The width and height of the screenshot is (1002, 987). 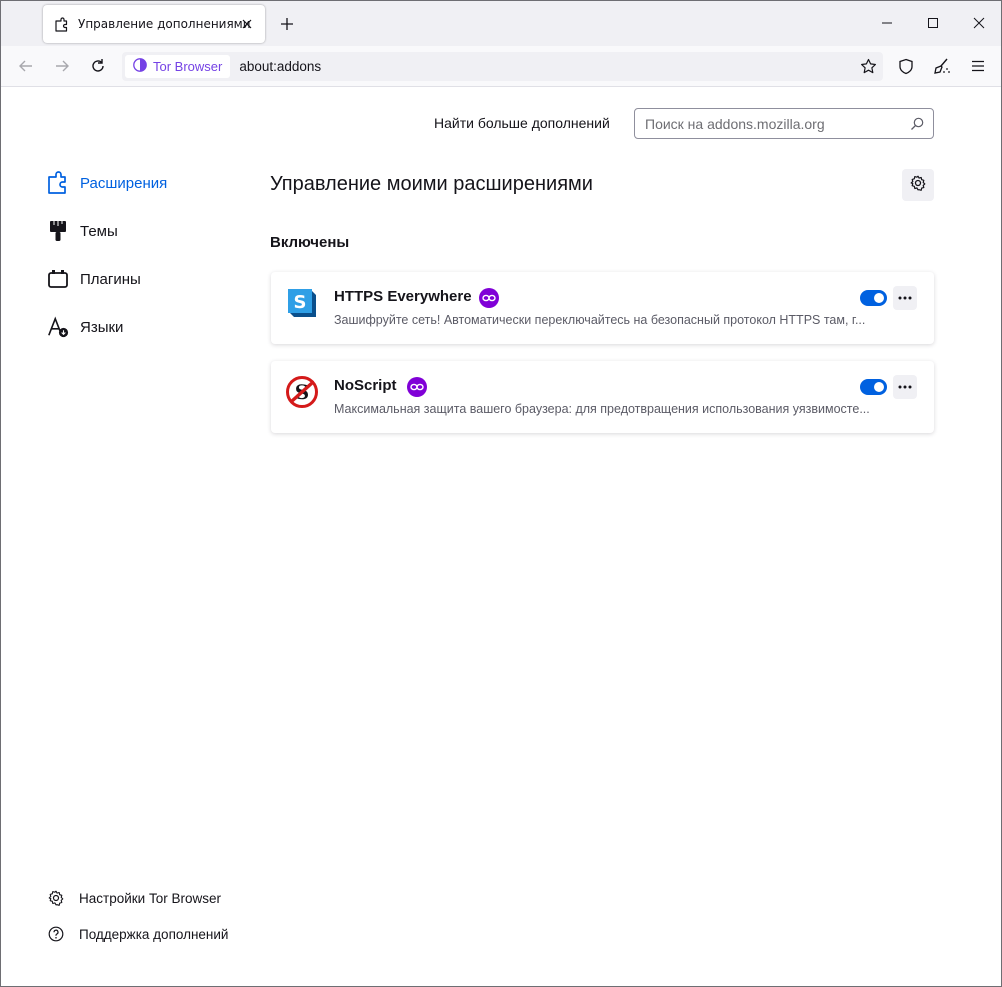 What do you see at coordinates (979, 23) in the screenshot?
I see `close-window-icon` at bounding box center [979, 23].